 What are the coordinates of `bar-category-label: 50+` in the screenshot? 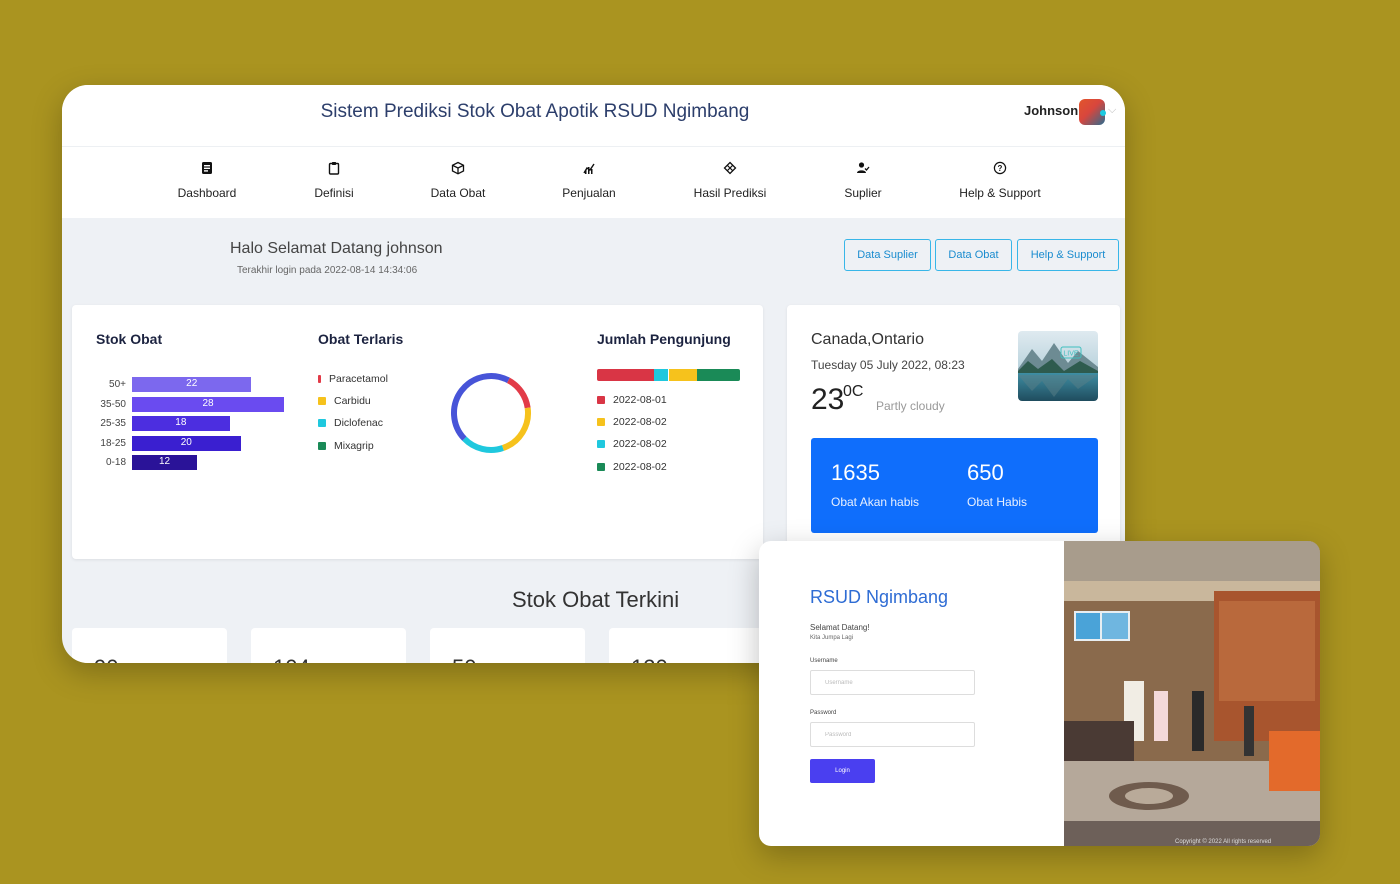 It's located at (117, 384).